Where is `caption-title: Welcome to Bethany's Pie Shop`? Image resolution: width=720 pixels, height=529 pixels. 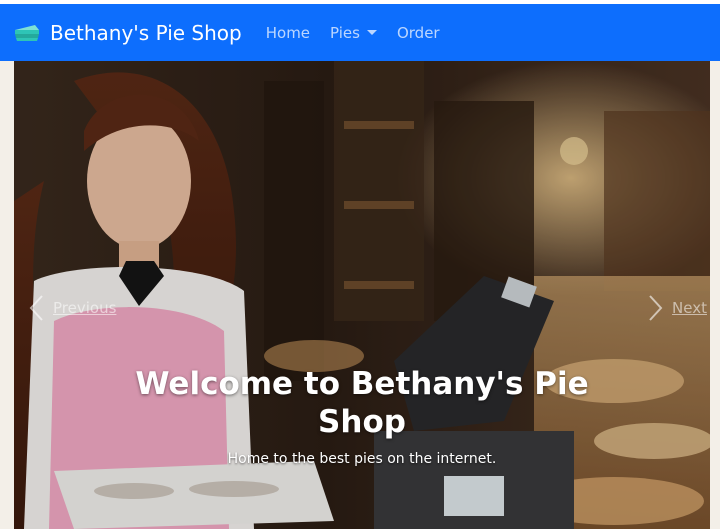
caption-title: Welcome to Bethany's Pie Shop is located at coordinates (362, 403).